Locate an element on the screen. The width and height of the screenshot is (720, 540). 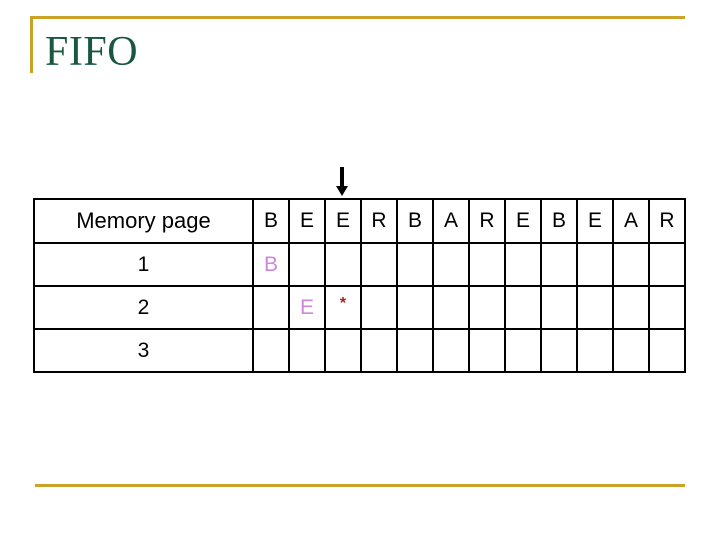
reference-string-cell-5: A is located at coordinates (451, 221).